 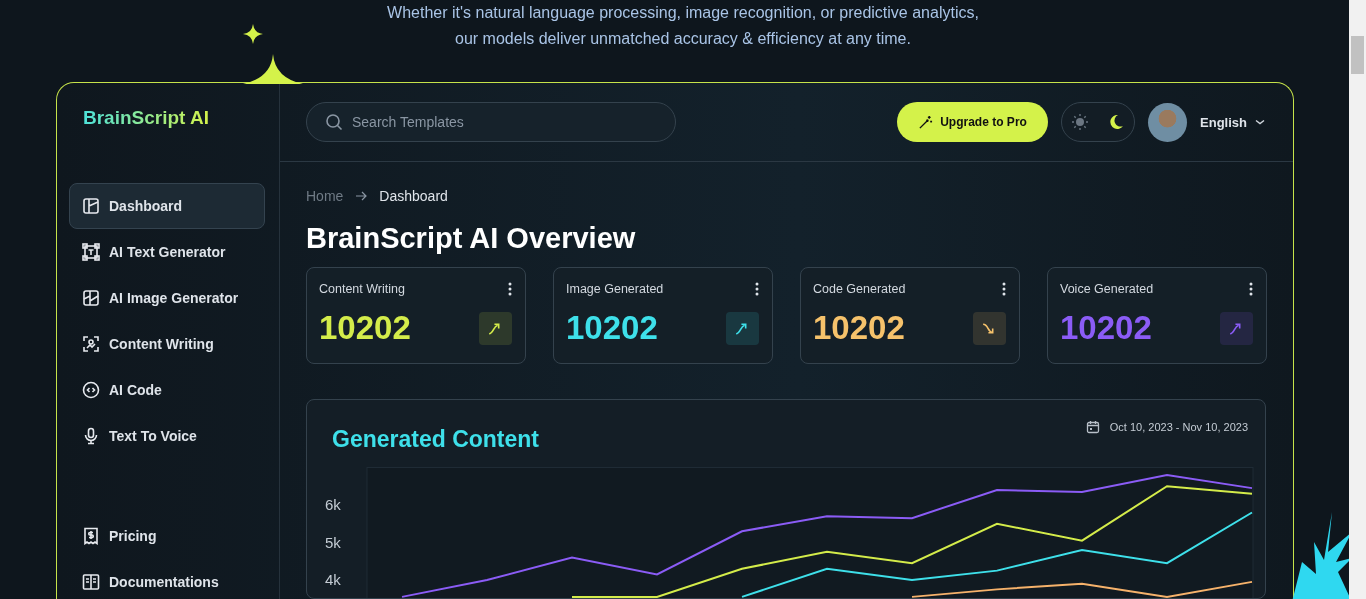 What do you see at coordinates (334, 122) in the screenshot?
I see `search-icon` at bounding box center [334, 122].